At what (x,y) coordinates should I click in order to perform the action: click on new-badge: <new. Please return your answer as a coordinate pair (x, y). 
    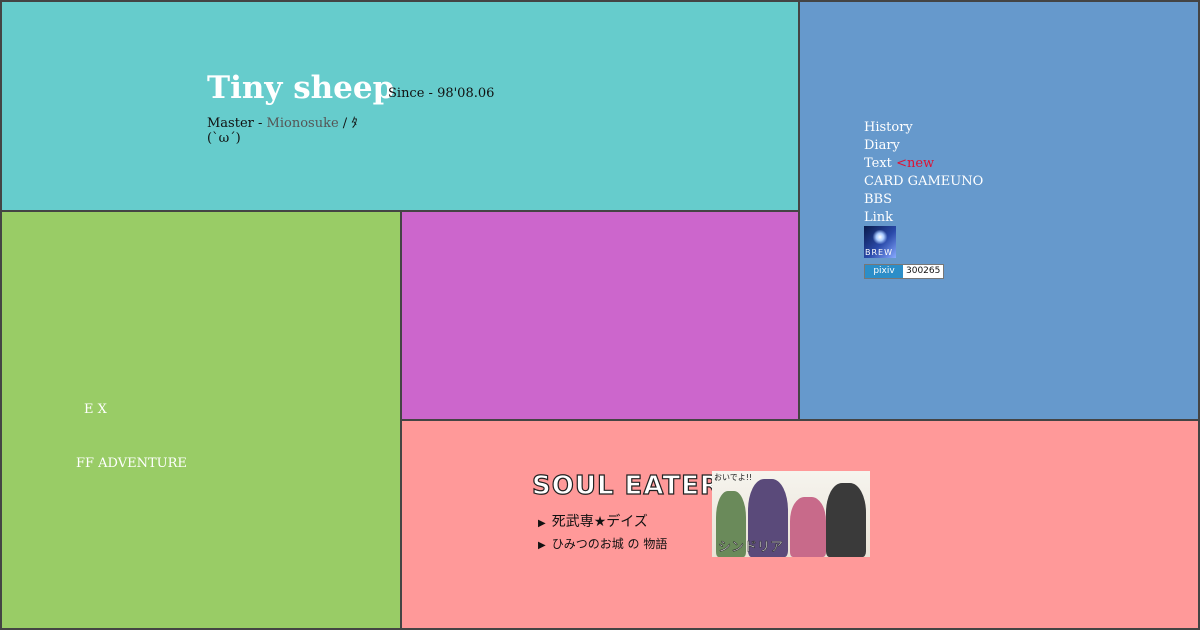
    Looking at the image, I should click on (915, 163).